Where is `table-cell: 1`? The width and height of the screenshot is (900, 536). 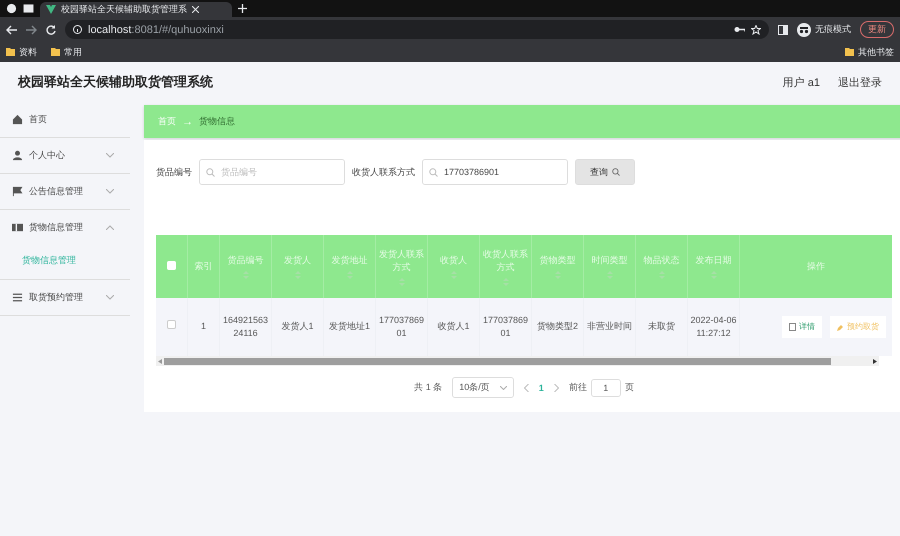
table-cell: 1 is located at coordinates (203, 326).